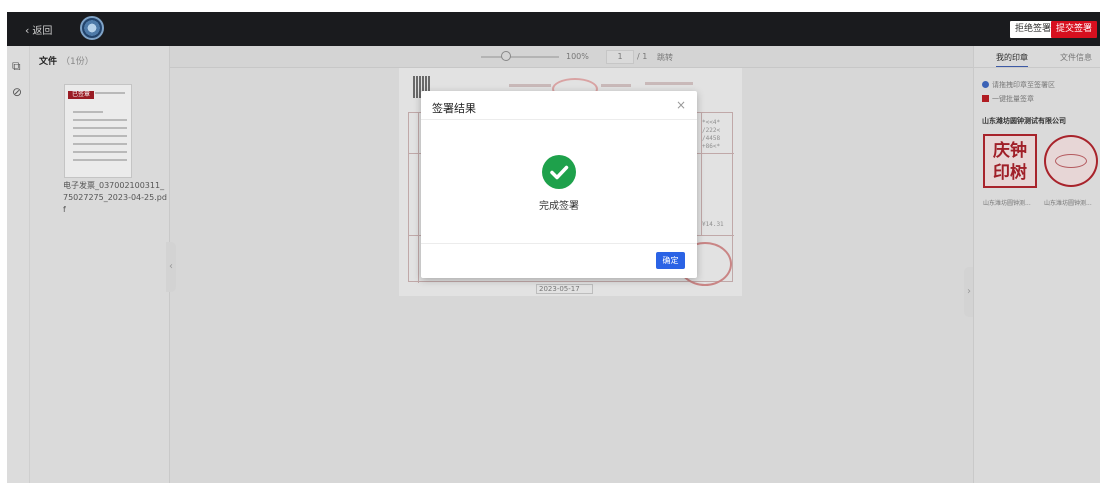 The height and width of the screenshot is (483, 1100). What do you see at coordinates (171, 267) in the screenshot?
I see `collapse-left-handle: ‹` at bounding box center [171, 267].